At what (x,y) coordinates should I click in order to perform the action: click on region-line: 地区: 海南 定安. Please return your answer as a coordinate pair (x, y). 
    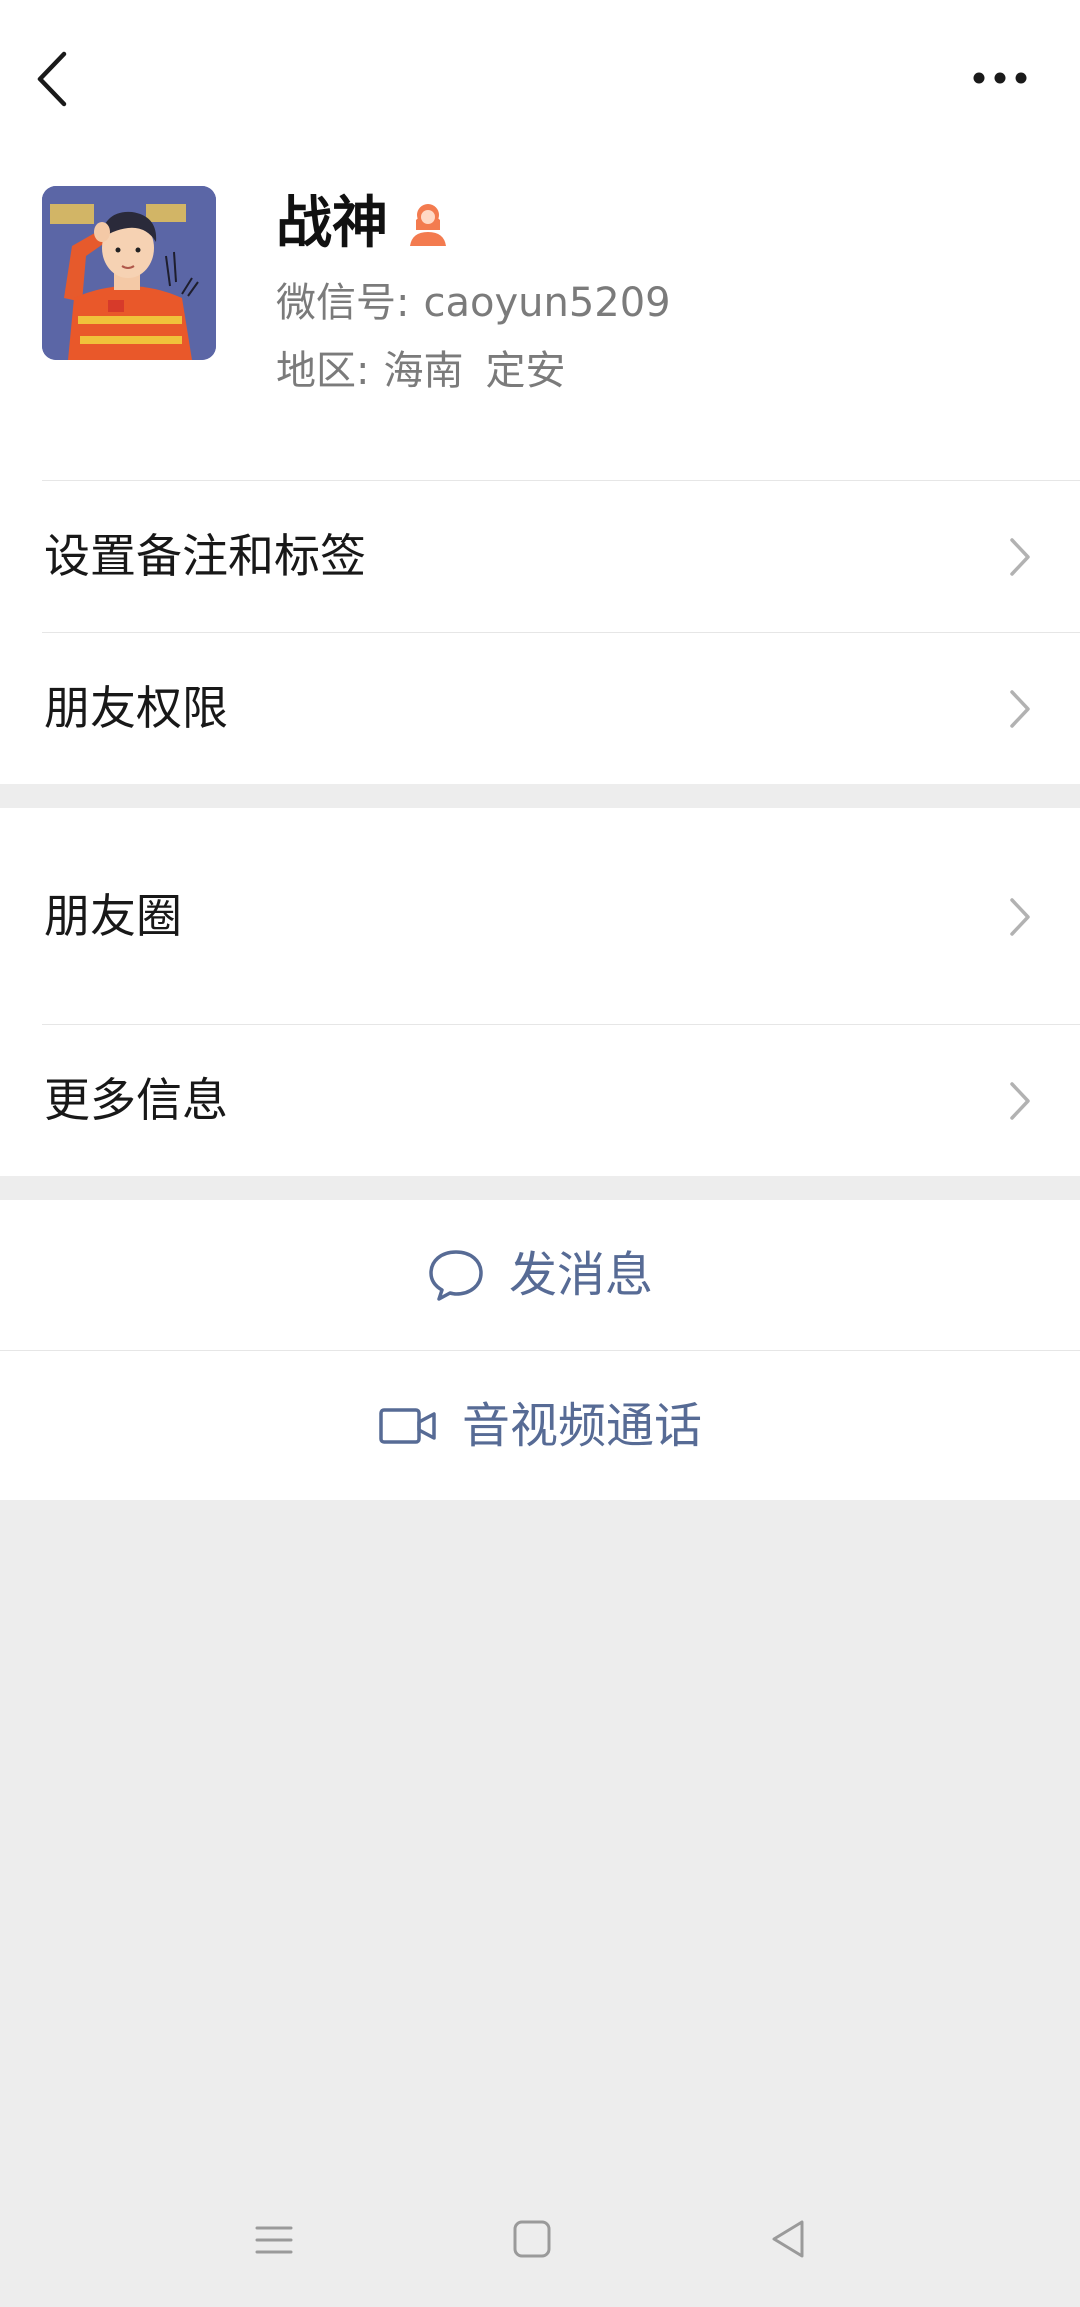
    Looking at the image, I should click on (420, 371).